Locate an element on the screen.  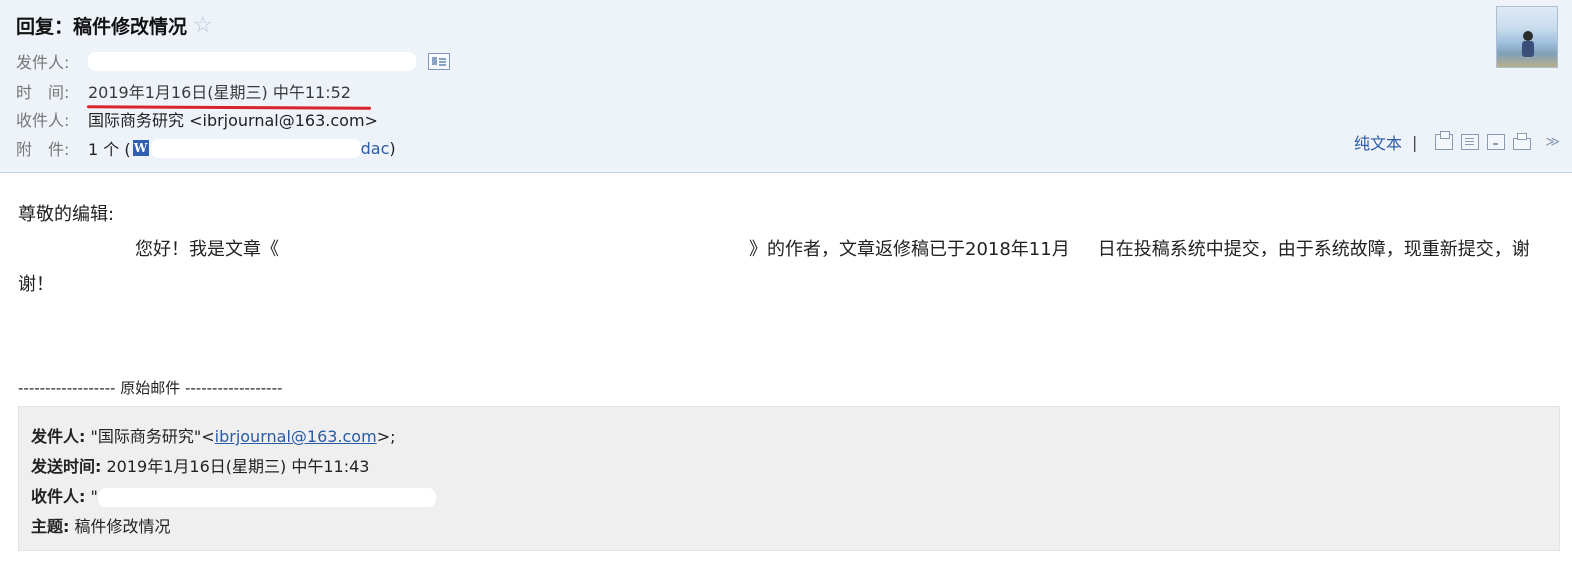
original-from-label: 发件人: is located at coordinates (58, 436).